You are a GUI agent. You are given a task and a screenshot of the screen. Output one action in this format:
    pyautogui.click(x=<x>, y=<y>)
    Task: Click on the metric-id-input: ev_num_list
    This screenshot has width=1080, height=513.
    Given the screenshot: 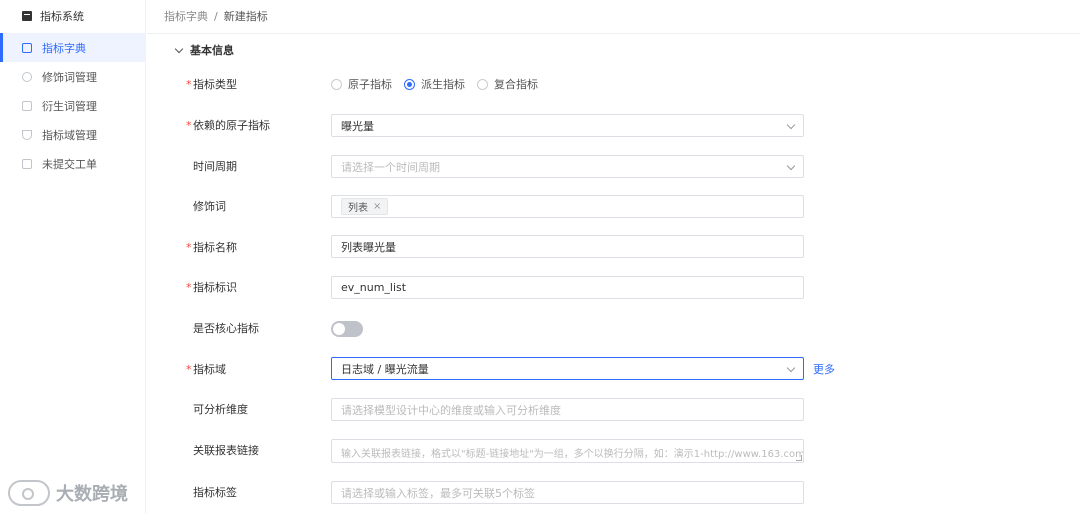 What is the action you would take?
    pyautogui.click(x=567, y=287)
    